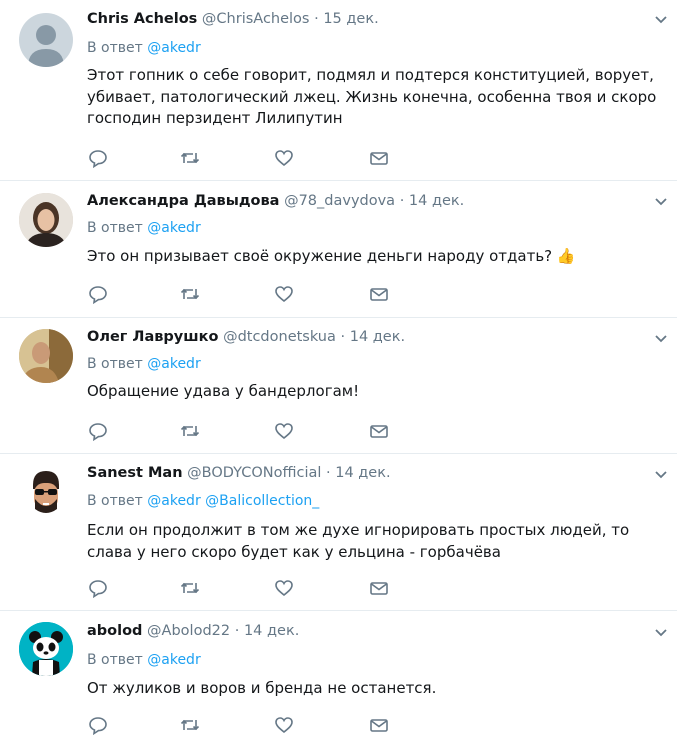 The image size is (677, 741). What do you see at coordinates (203, 501) in the screenshot?
I see `reply-context: В ответ @akedr @Balicollection_` at bounding box center [203, 501].